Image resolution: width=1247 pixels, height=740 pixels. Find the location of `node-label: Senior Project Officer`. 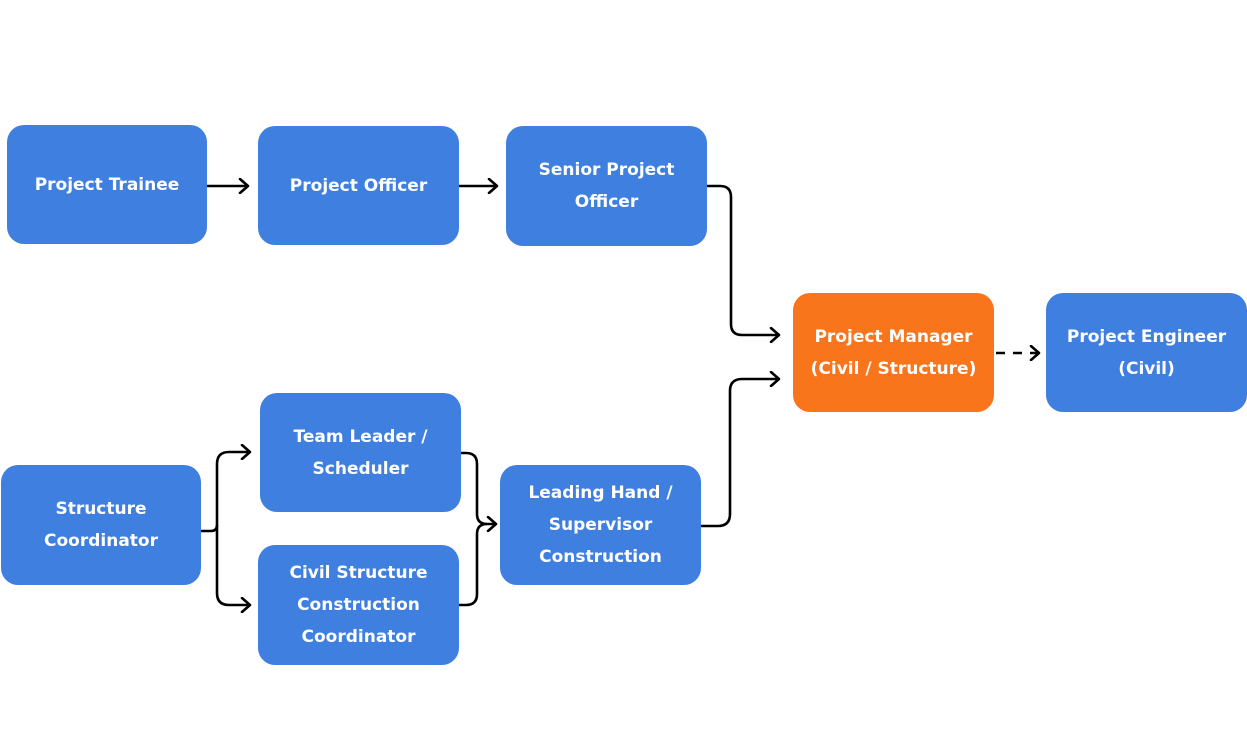

node-label: Senior Project Officer is located at coordinates (606, 186).